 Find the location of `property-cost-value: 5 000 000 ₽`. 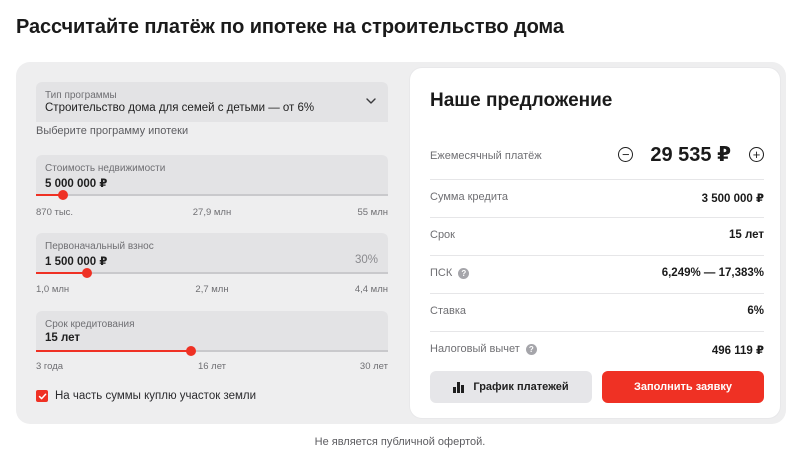

property-cost-value: 5 000 000 ₽ is located at coordinates (76, 183).